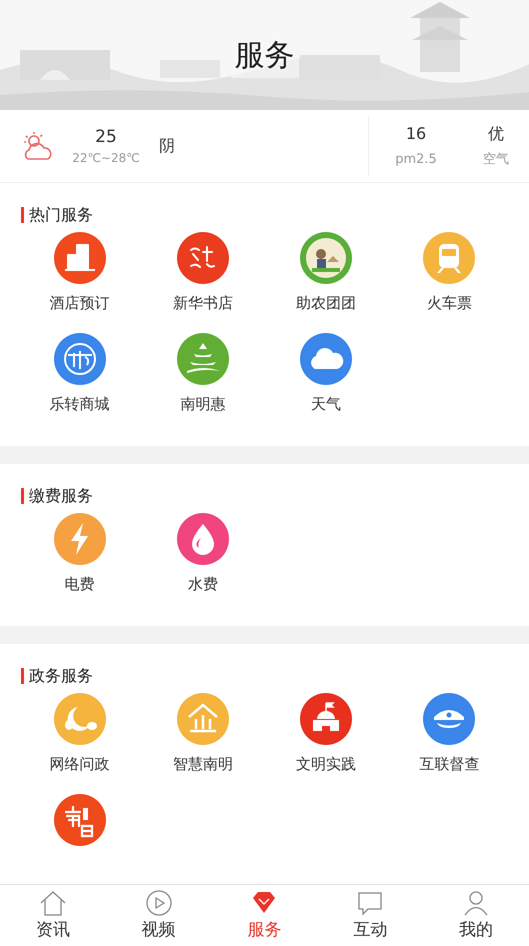 This screenshot has width=529, height=946. I want to click on weather-condition: 阴, so click(167, 146).